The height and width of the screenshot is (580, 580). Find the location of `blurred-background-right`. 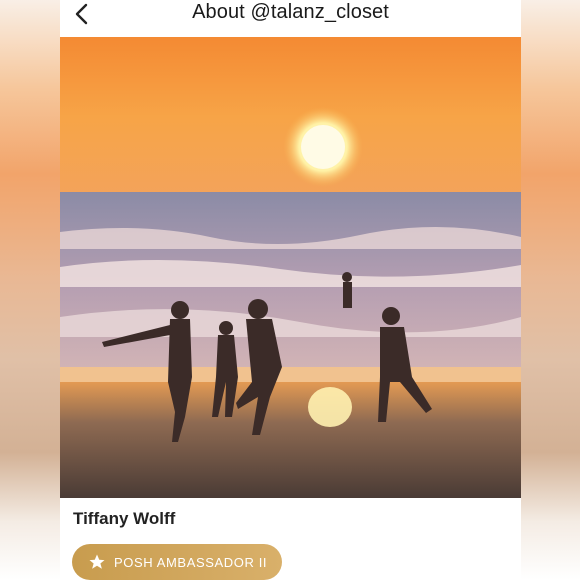

blurred-background-right is located at coordinates (550, 290).